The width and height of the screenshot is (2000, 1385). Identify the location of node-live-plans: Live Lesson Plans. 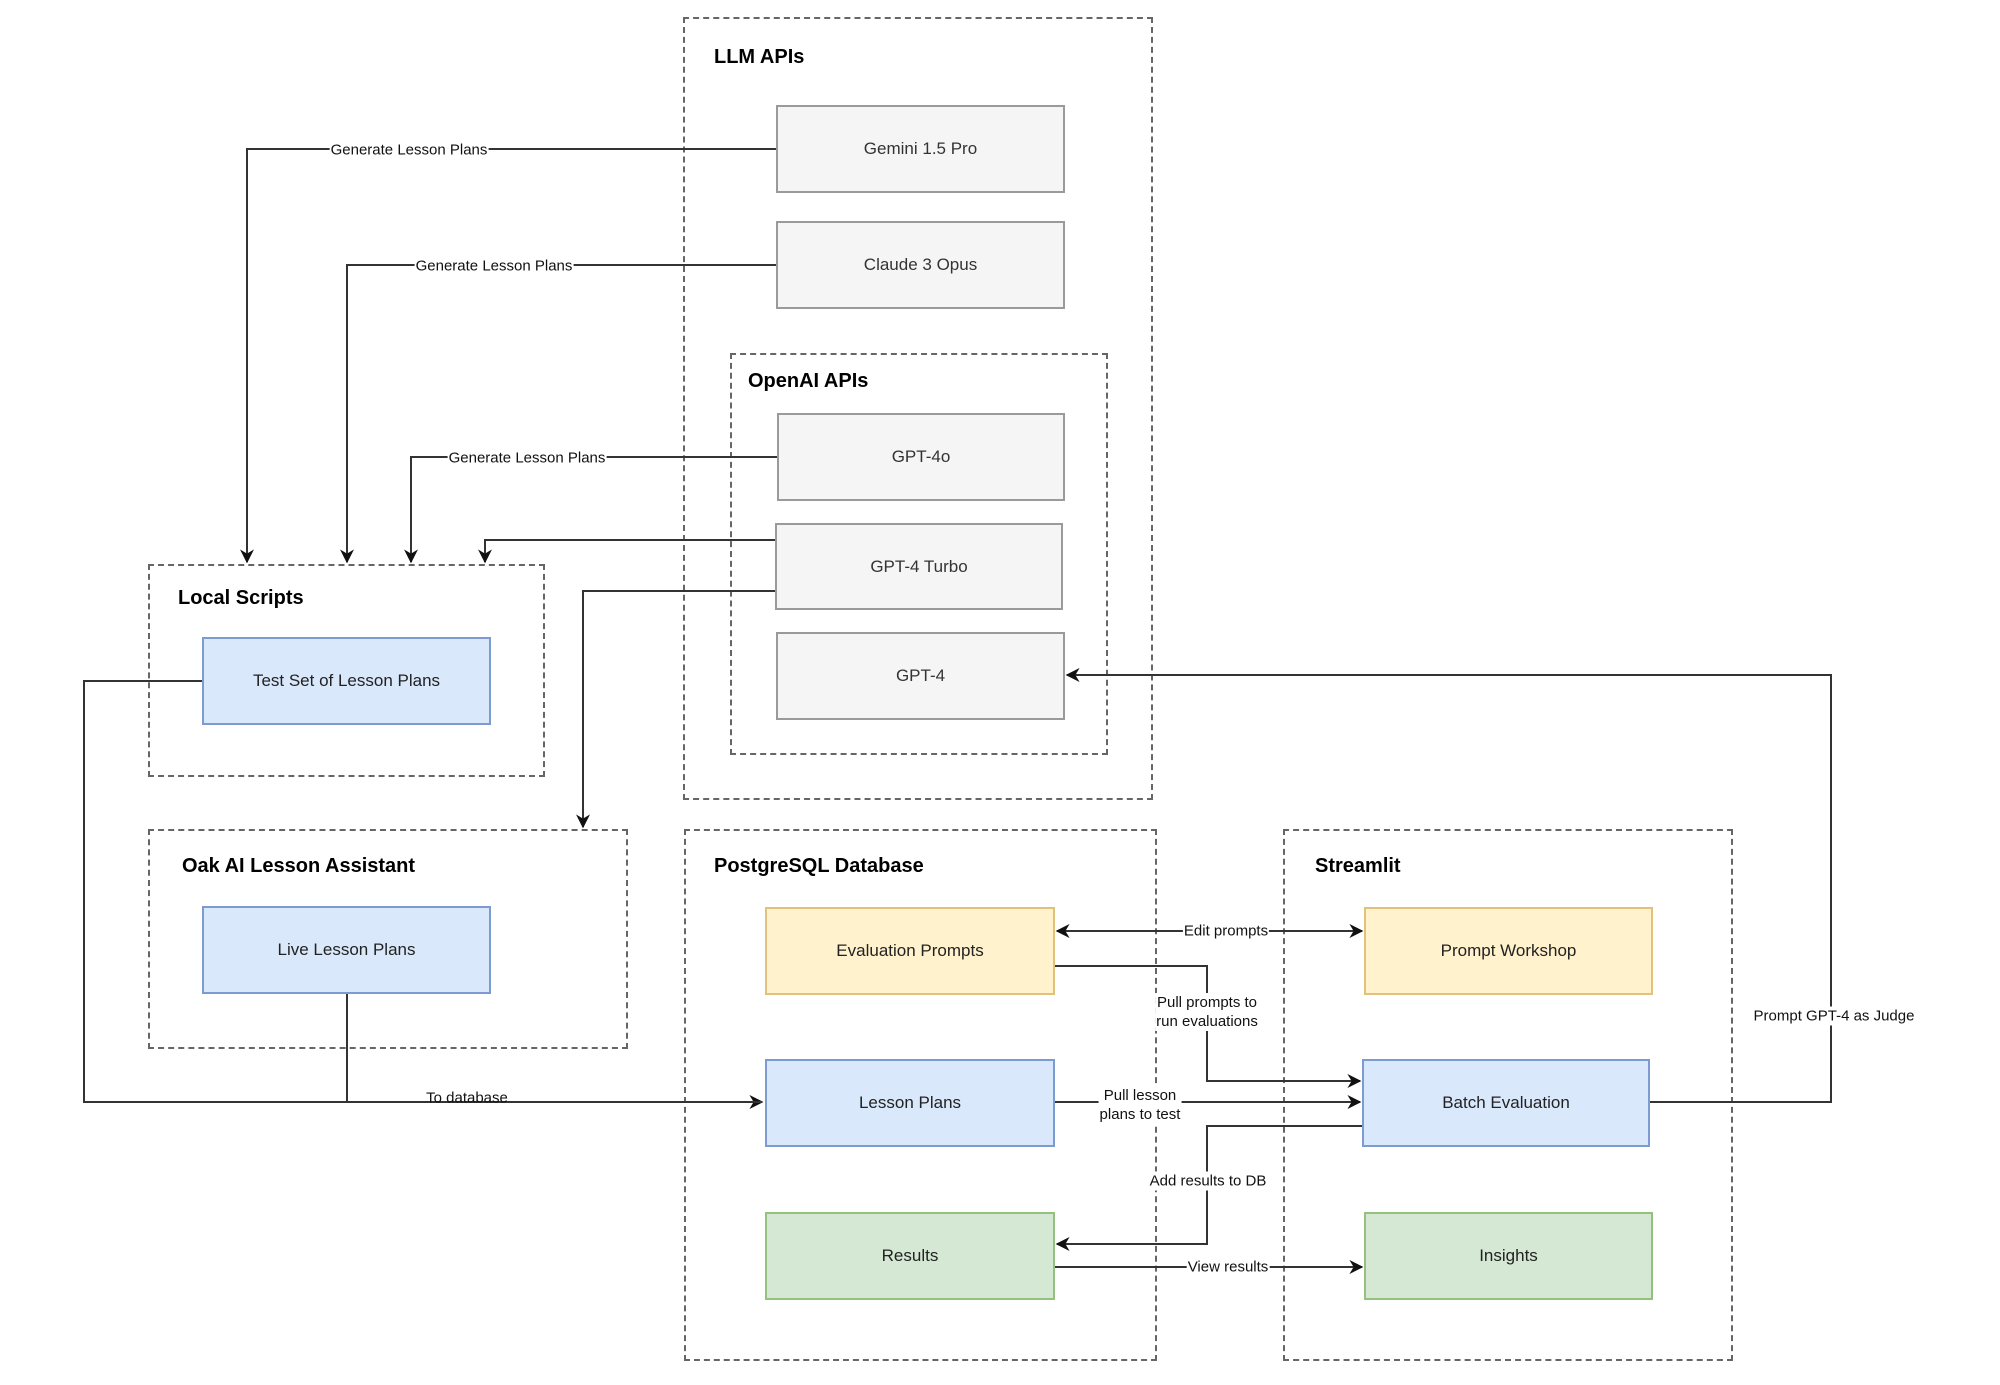
(346, 950).